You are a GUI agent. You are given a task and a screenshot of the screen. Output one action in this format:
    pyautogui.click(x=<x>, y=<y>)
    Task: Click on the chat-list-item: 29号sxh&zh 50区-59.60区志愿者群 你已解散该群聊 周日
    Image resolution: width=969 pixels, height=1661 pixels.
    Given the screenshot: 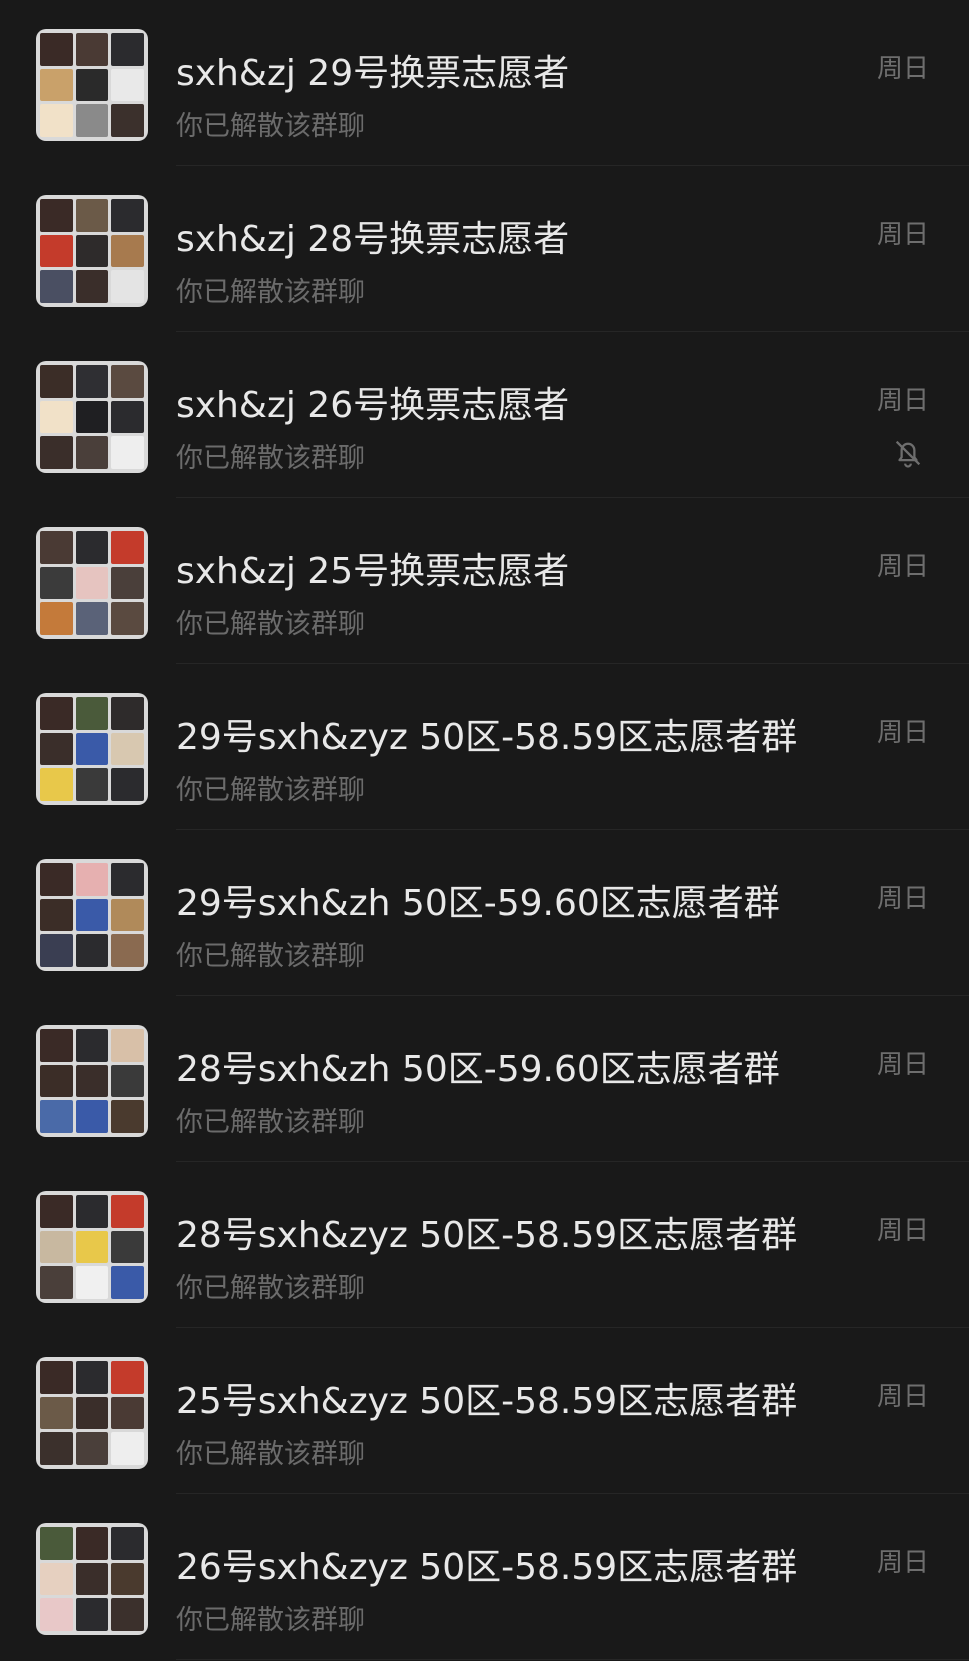 What is the action you would take?
    pyautogui.click(x=484, y=913)
    